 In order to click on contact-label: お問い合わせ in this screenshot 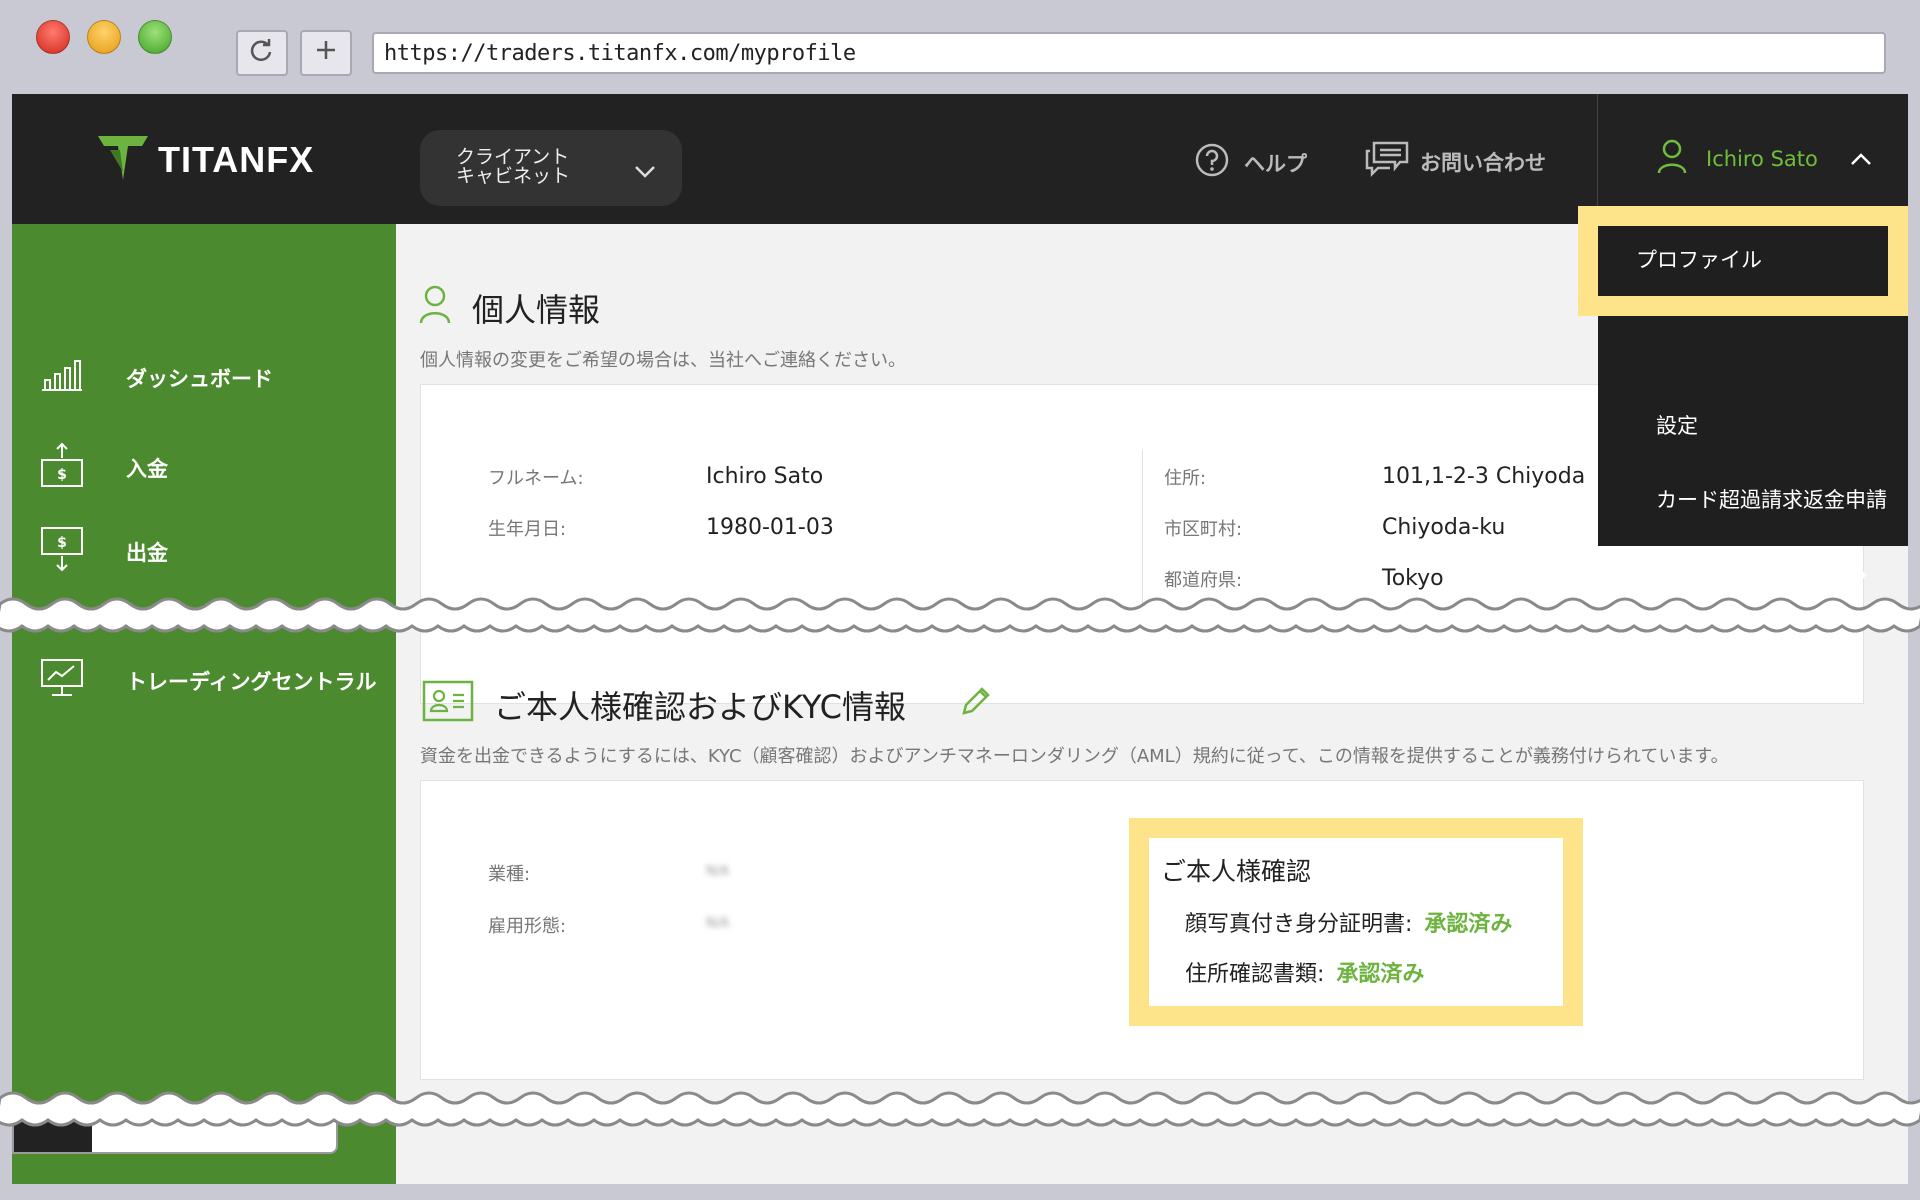, I will do `click(1483, 162)`.